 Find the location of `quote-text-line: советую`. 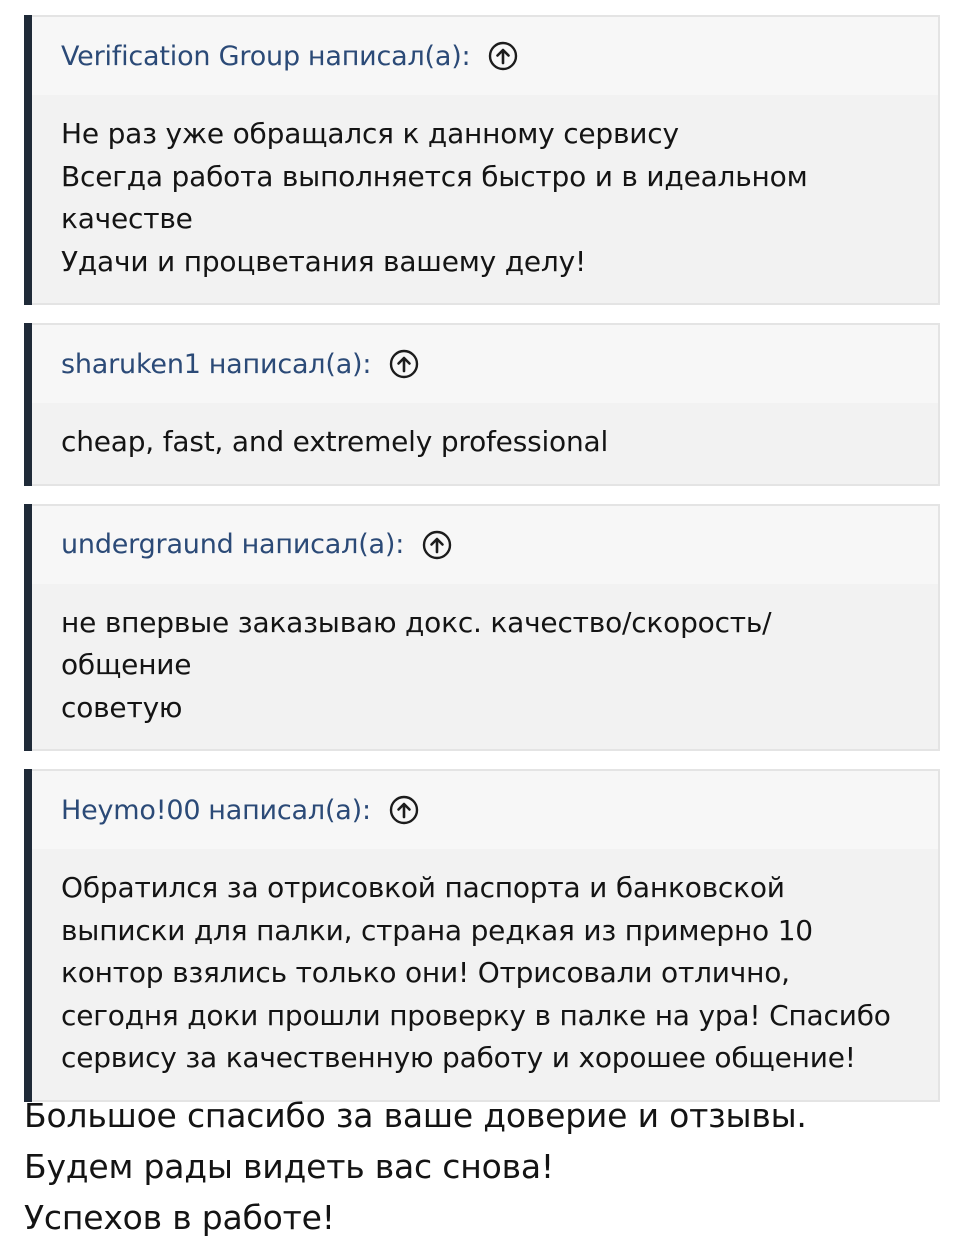

quote-text-line: советую is located at coordinates (122, 707).